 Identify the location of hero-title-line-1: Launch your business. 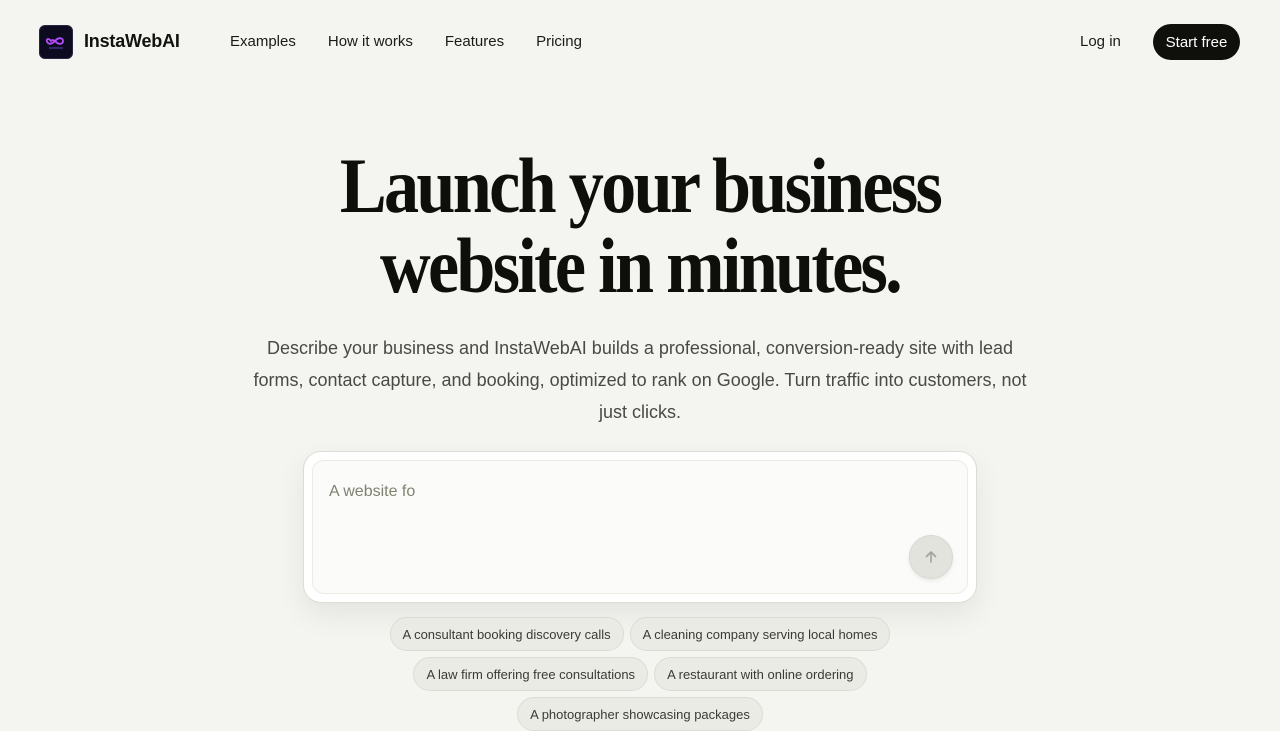
(641, 185).